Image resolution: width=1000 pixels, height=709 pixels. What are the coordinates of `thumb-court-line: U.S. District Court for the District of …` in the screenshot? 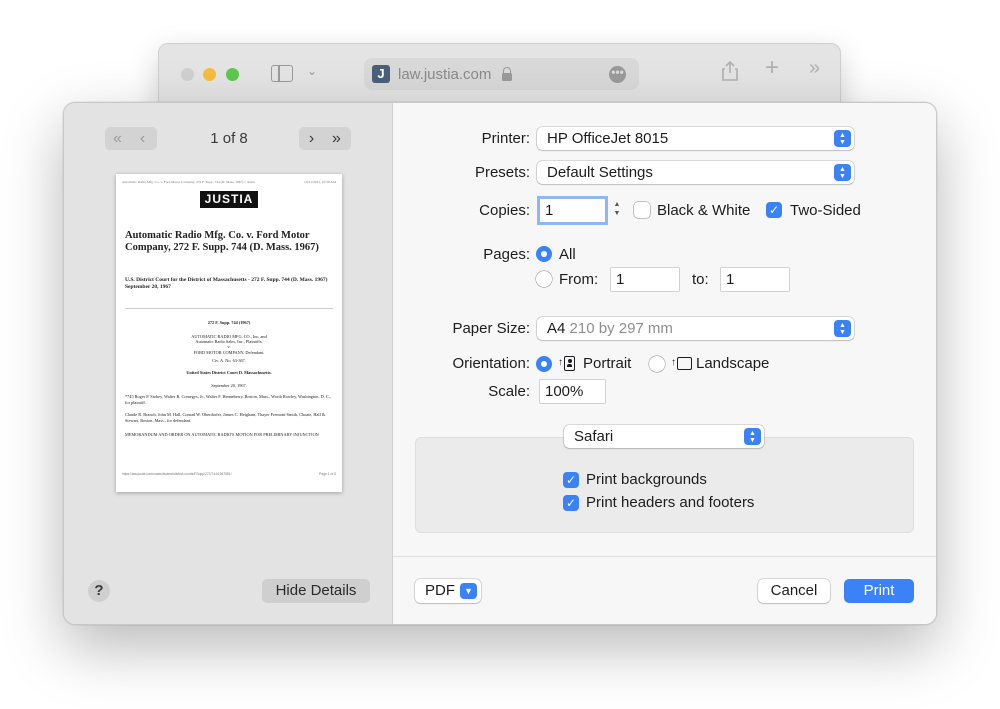 It's located at (229, 284).